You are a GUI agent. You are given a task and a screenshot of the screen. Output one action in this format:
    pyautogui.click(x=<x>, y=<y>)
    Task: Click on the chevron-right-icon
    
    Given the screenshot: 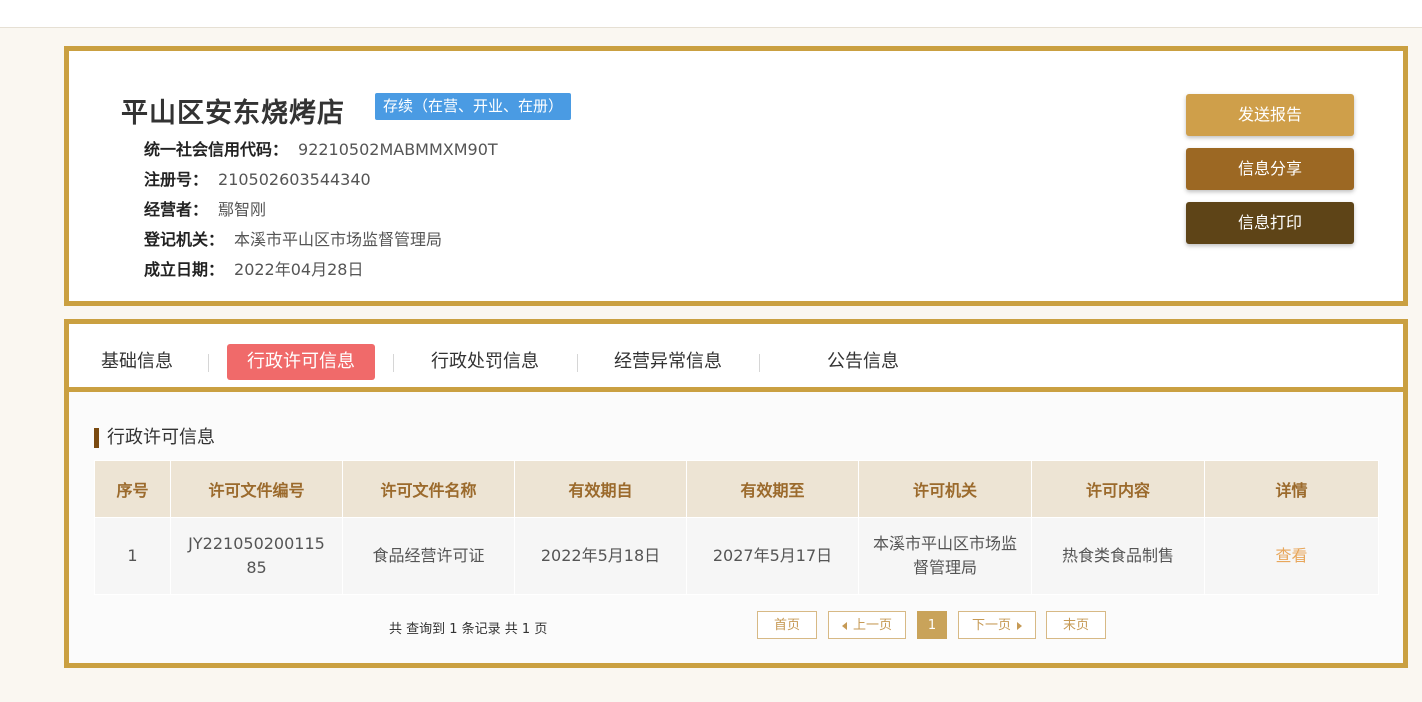 What is the action you would take?
    pyautogui.click(x=1019, y=625)
    